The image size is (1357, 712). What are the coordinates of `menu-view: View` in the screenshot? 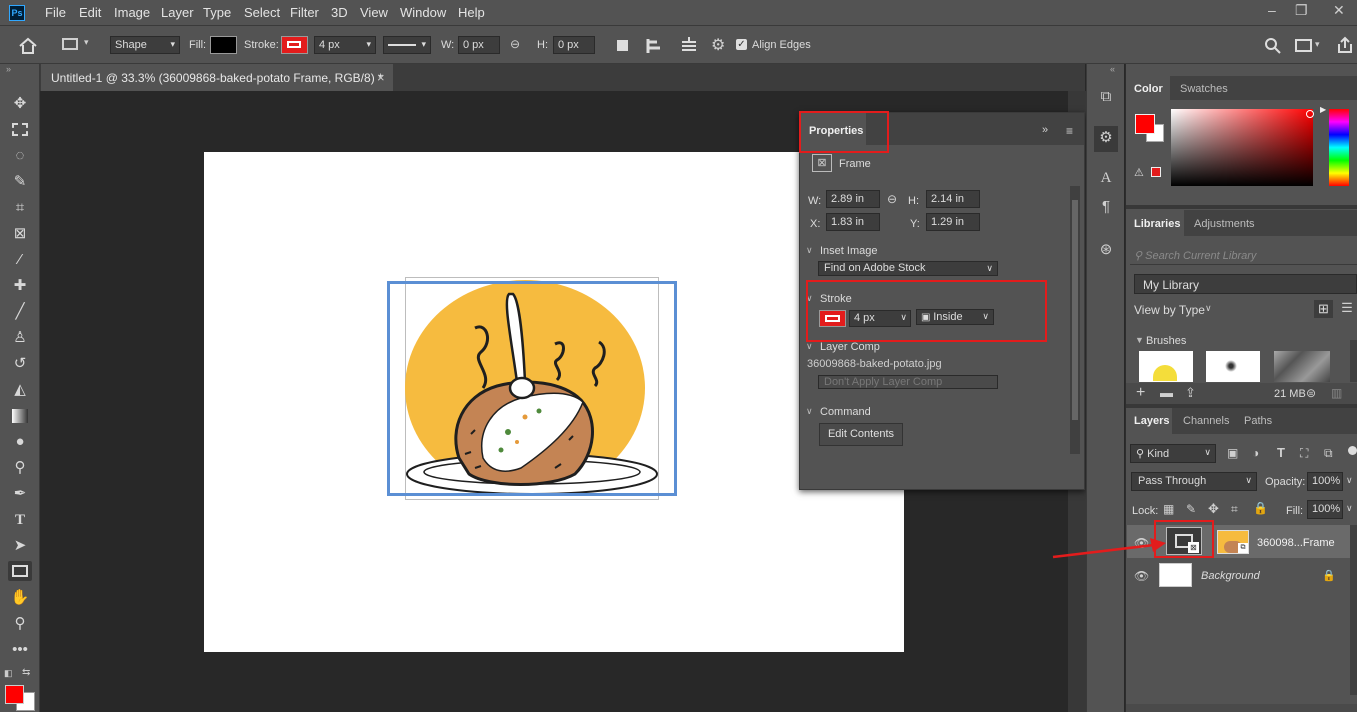 It's located at (374, 12).